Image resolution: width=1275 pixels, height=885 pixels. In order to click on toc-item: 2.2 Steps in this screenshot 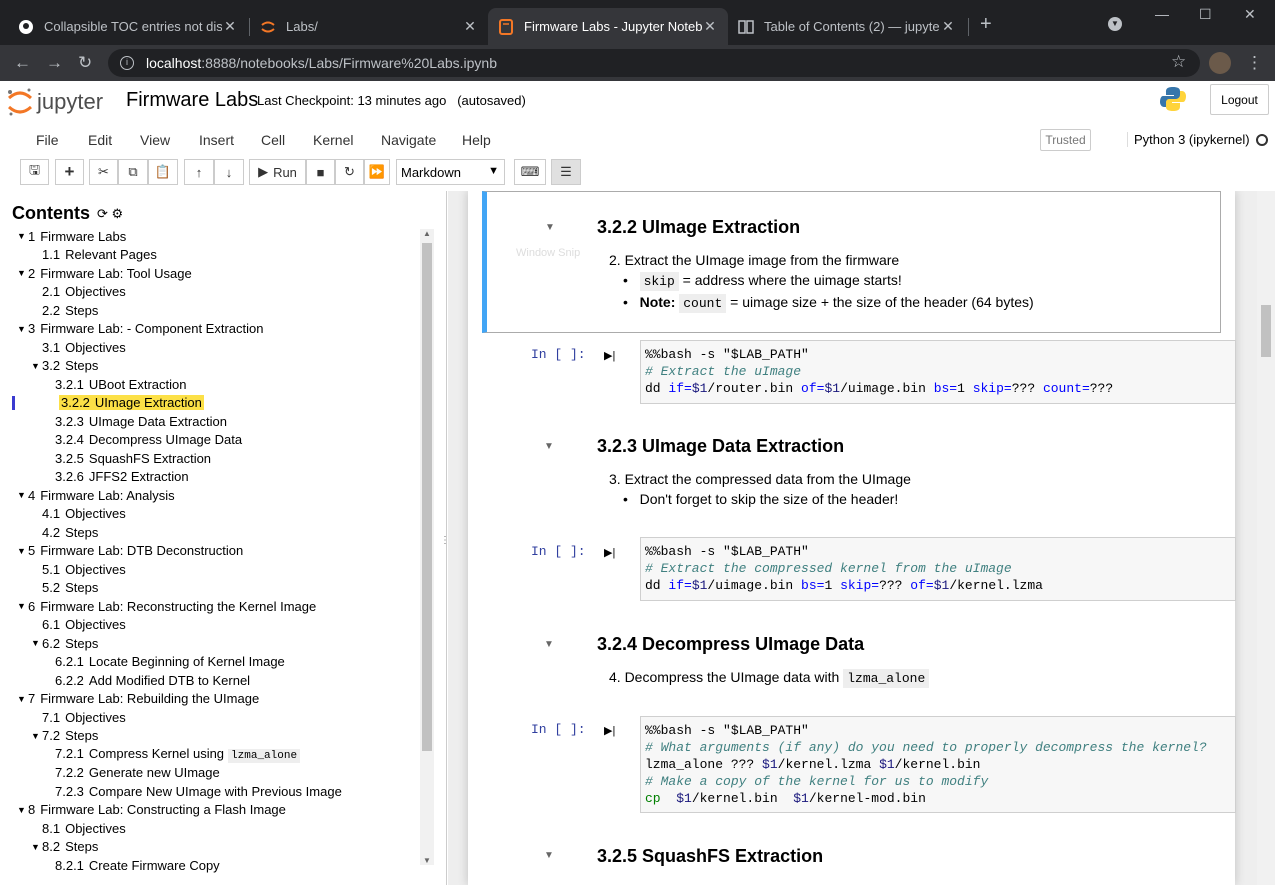, I will do `click(210, 310)`.